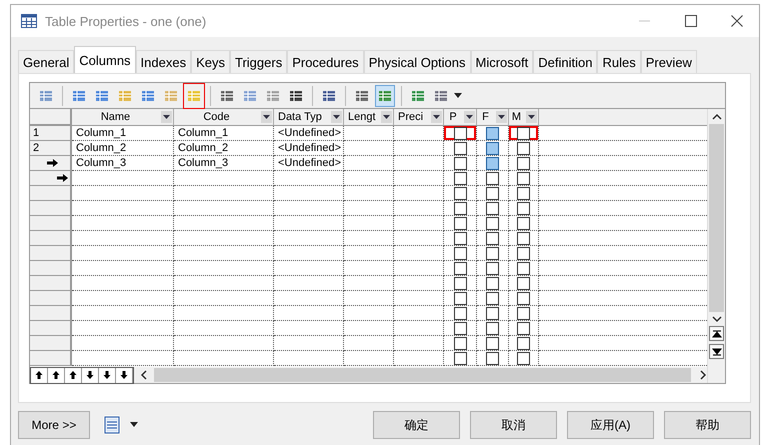  What do you see at coordinates (502, 61) in the screenshot?
I see `tab: Microsoft` at bounding box center [502, 61].